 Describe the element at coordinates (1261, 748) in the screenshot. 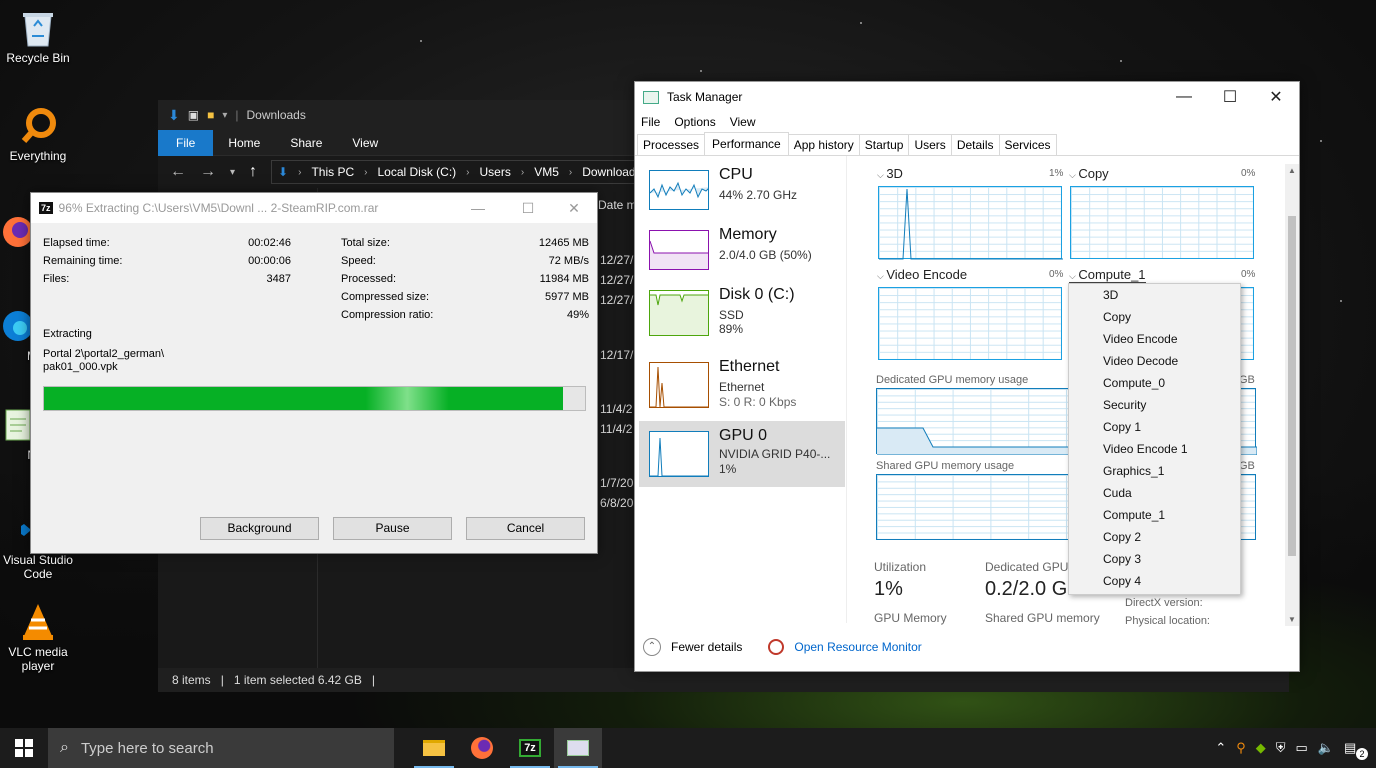

I see `nvidia-icon: ◆` at that location.